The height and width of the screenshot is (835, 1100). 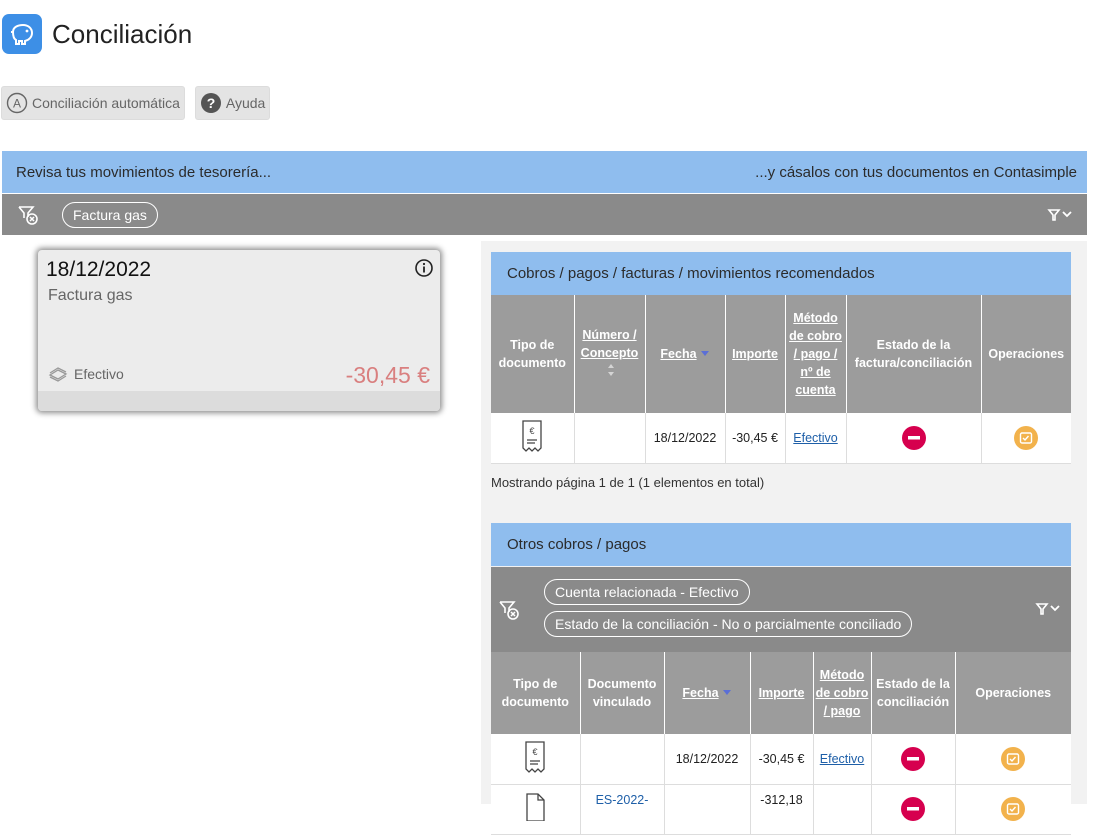 What do you see at coordinates (913, 693) in the screenshot?
I see `col-estado: Estado de la conciliación` at bounding box center [913, 693].